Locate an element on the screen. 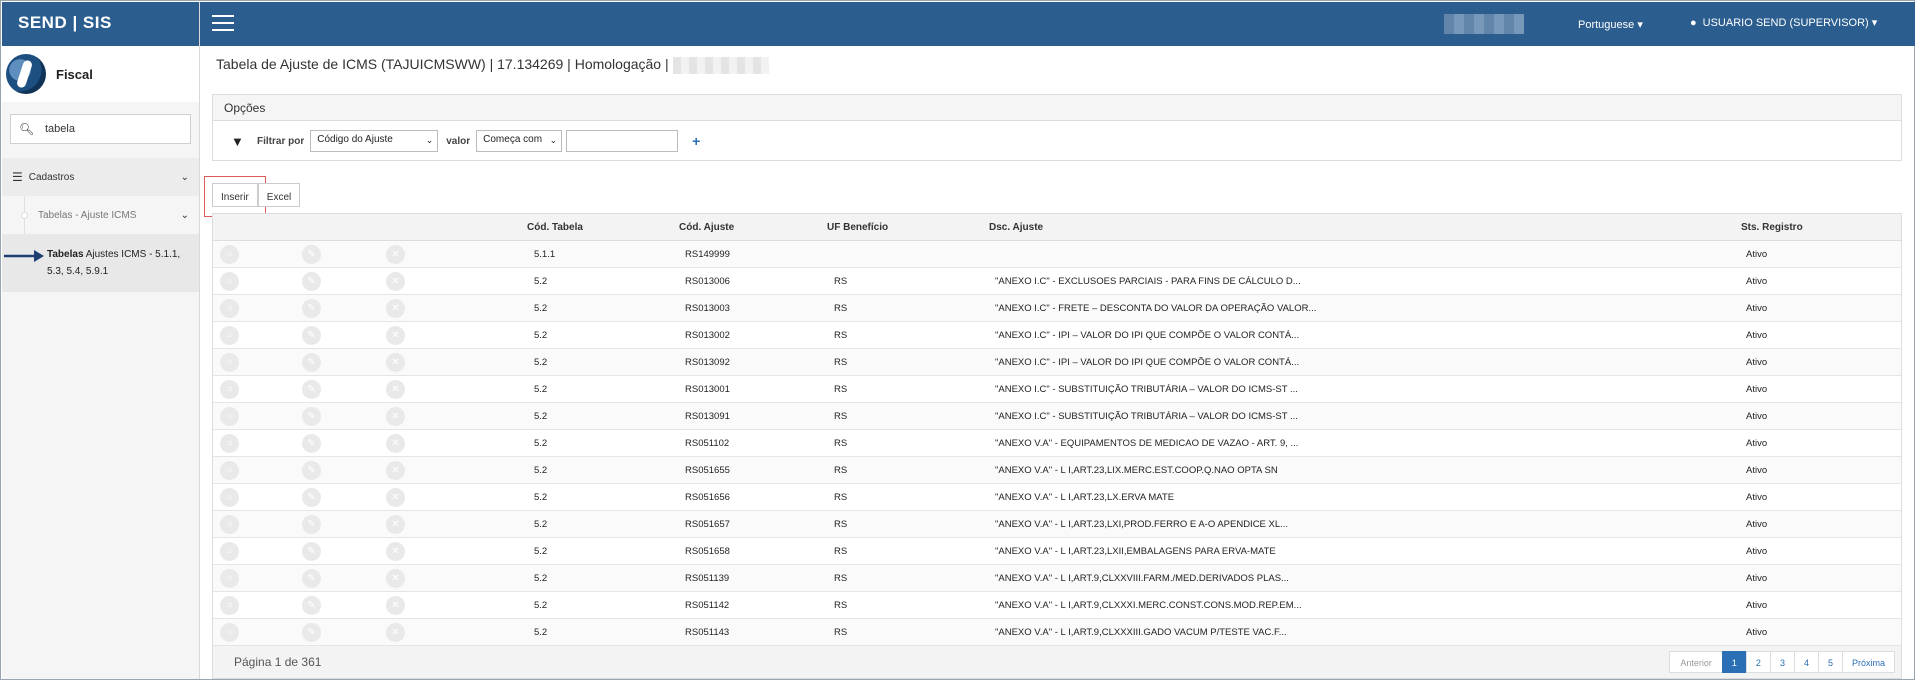  sidebar-group-cadastros: ☰ Cadastros ⌄ is located at coordinates (100, 177).